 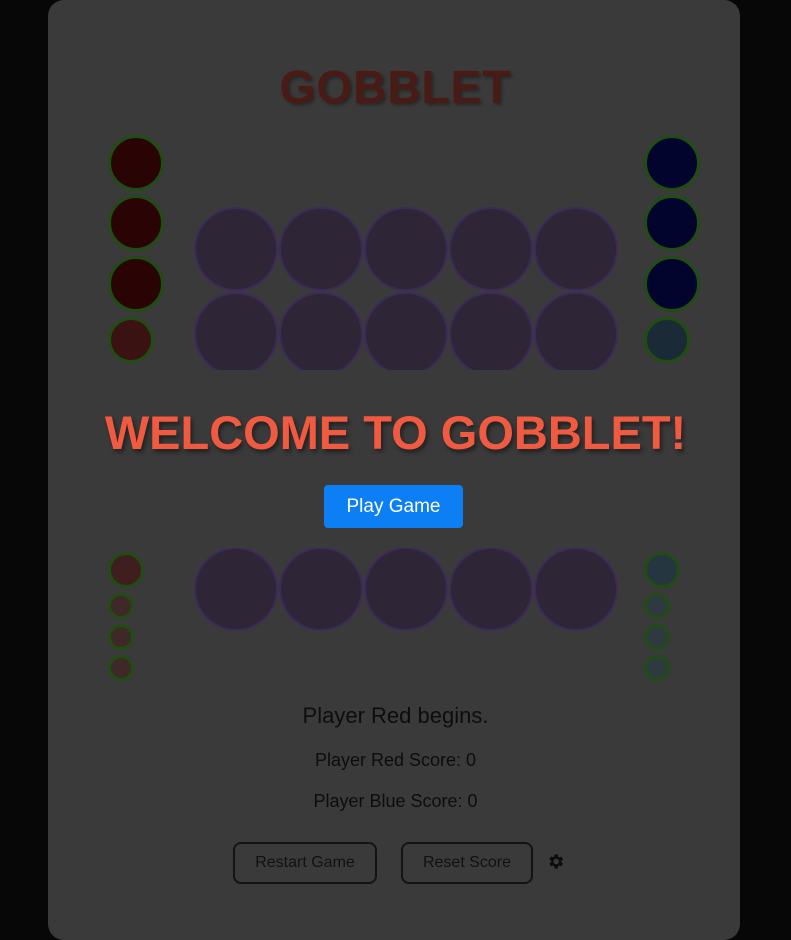 I want to click on blue-score: Player Blue Score: 0, so click(x=395, y=801).